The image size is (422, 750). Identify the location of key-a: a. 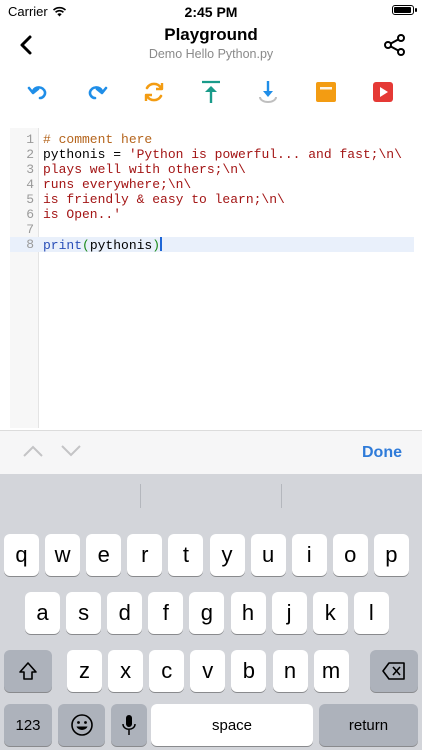
(42, 613).